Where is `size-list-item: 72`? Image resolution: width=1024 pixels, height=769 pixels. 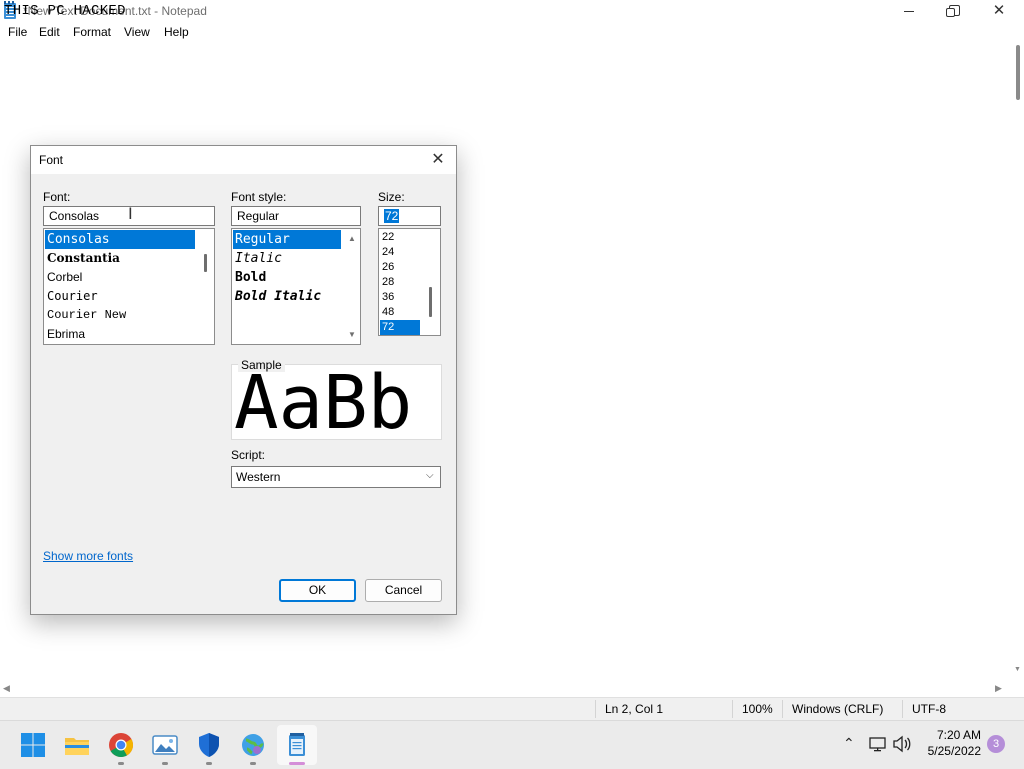 size-list-item: 72 is located at coordinates (400, 327).